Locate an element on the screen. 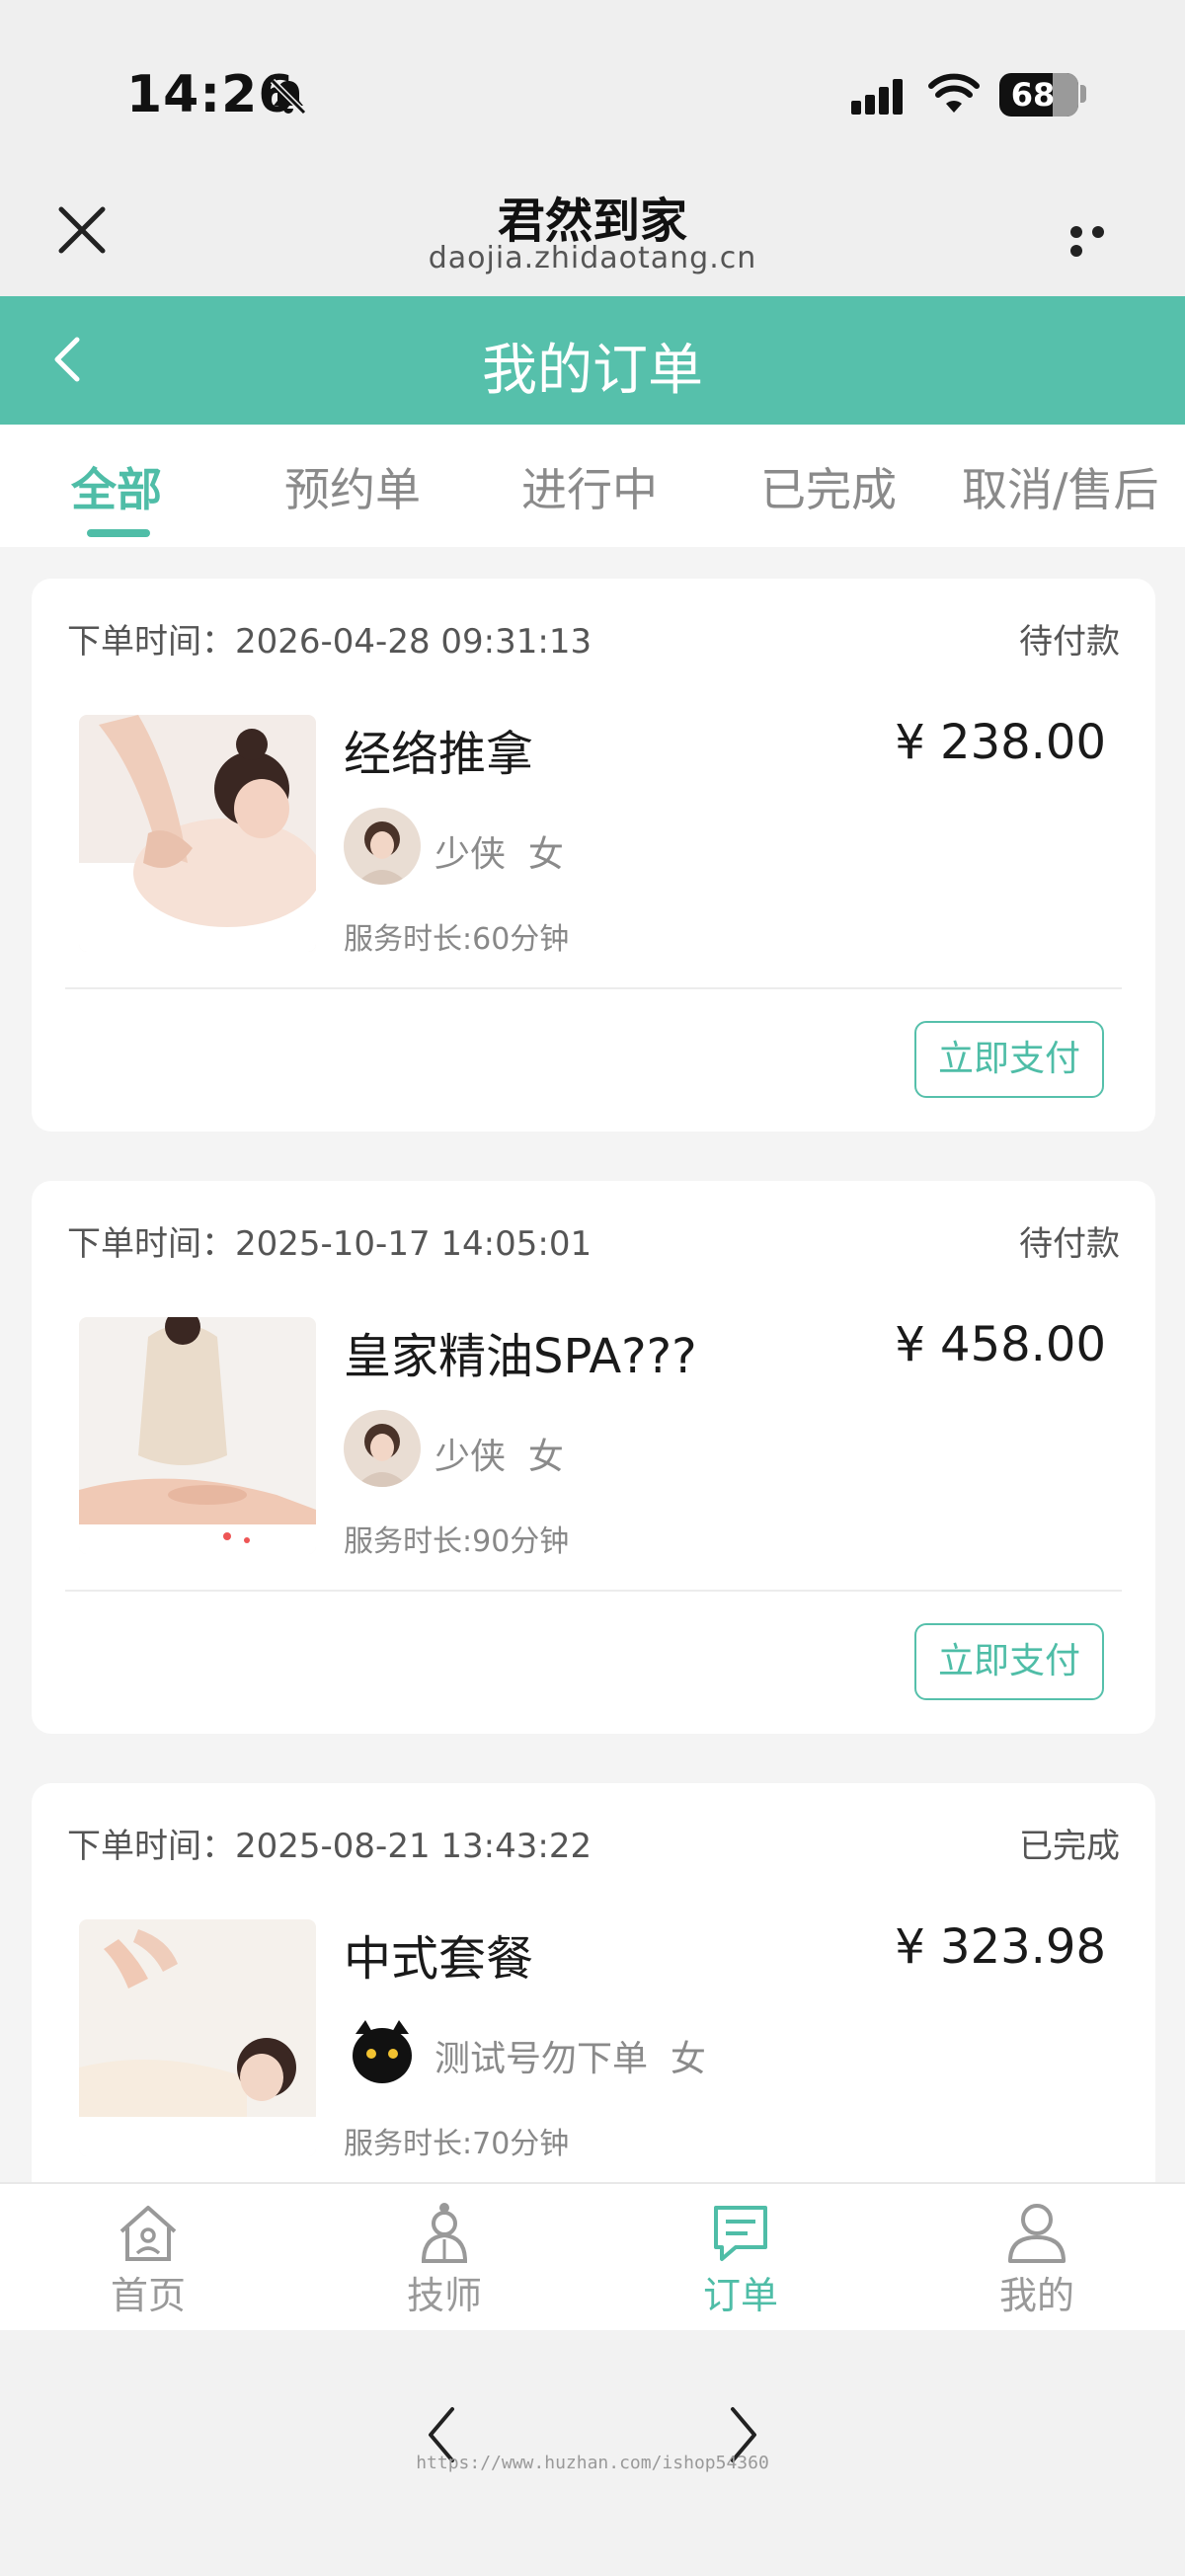 The image size is (1185, 2576). wifi-icon is located at coordinates (954, 93).